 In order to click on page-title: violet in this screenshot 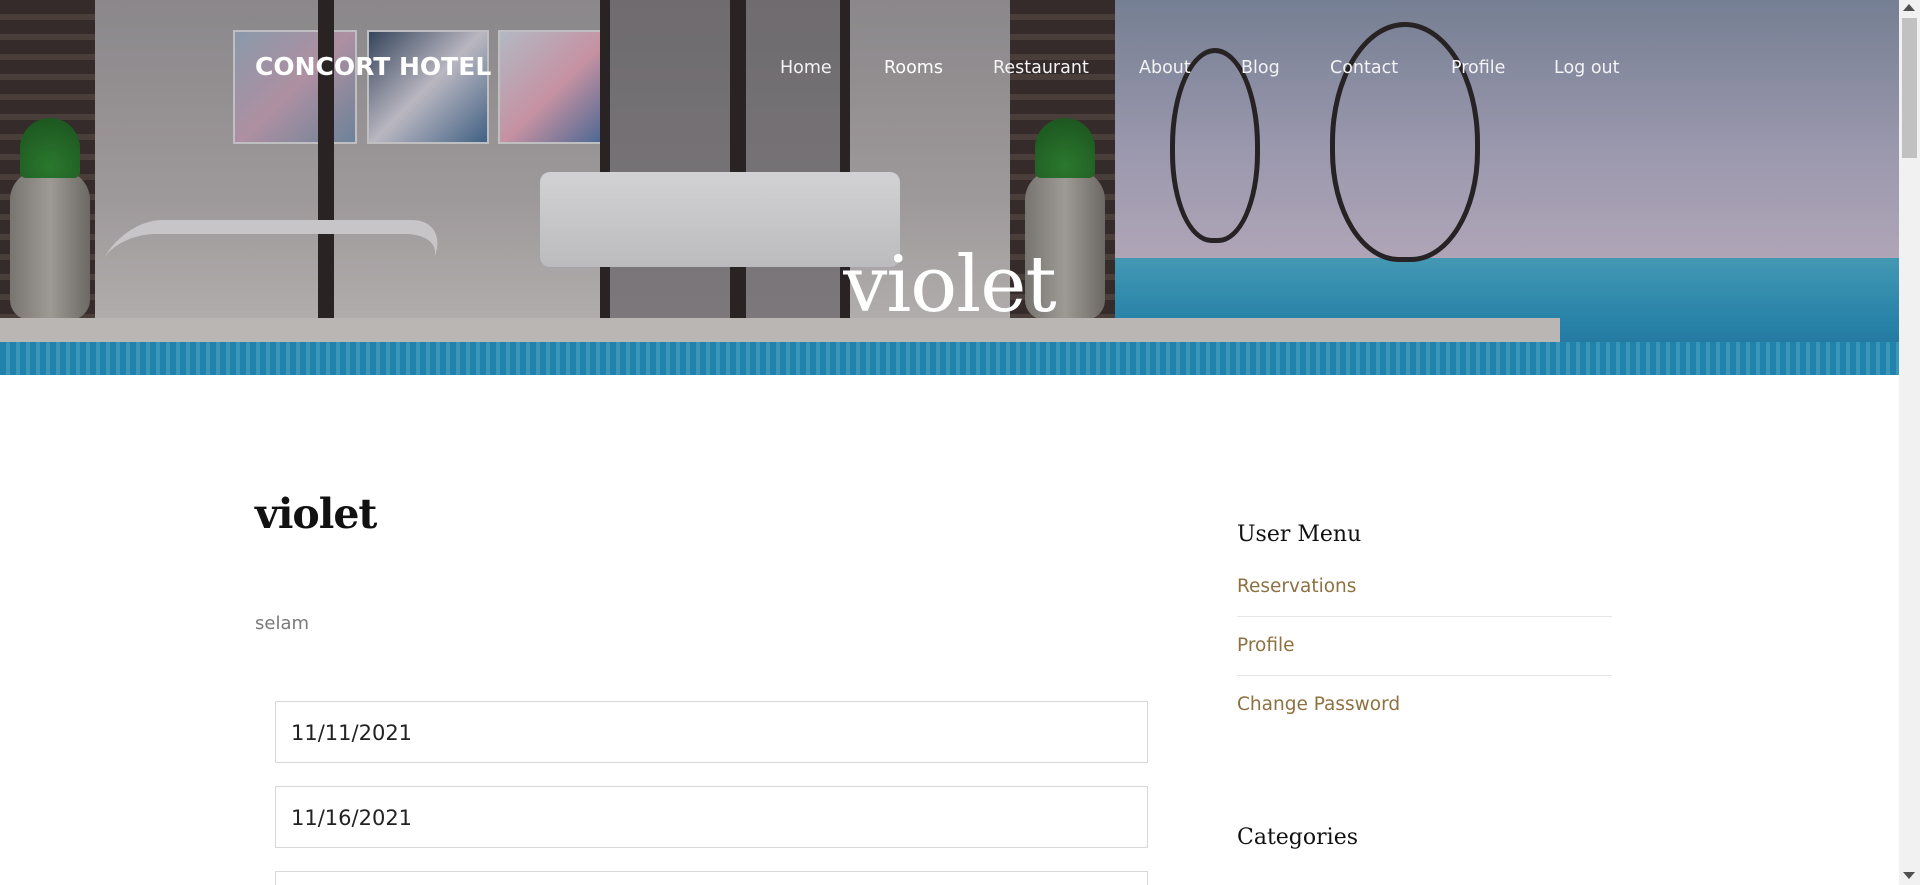, I will do `click(316, 514)`.